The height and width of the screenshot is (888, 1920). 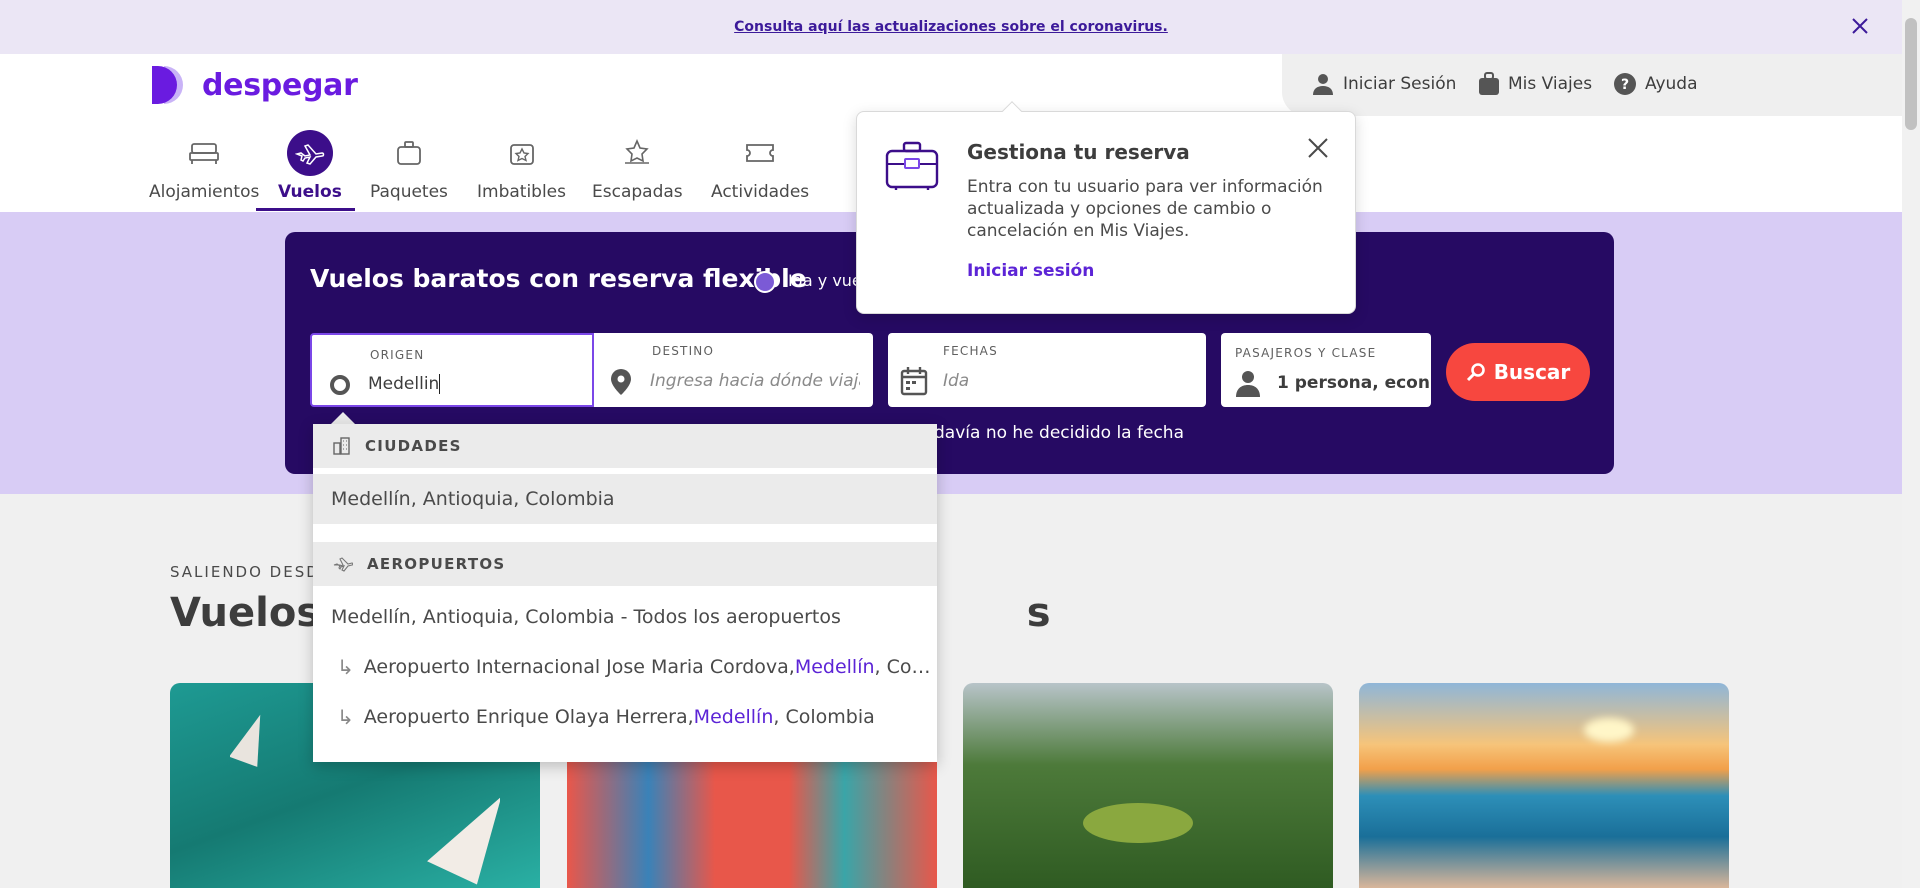 What do you see at coordinates (528, 717) in the screenshot?
I see `airport-name: Aeropuerto Enrique Olaya Herrera,` at bounding box center [528, 717].